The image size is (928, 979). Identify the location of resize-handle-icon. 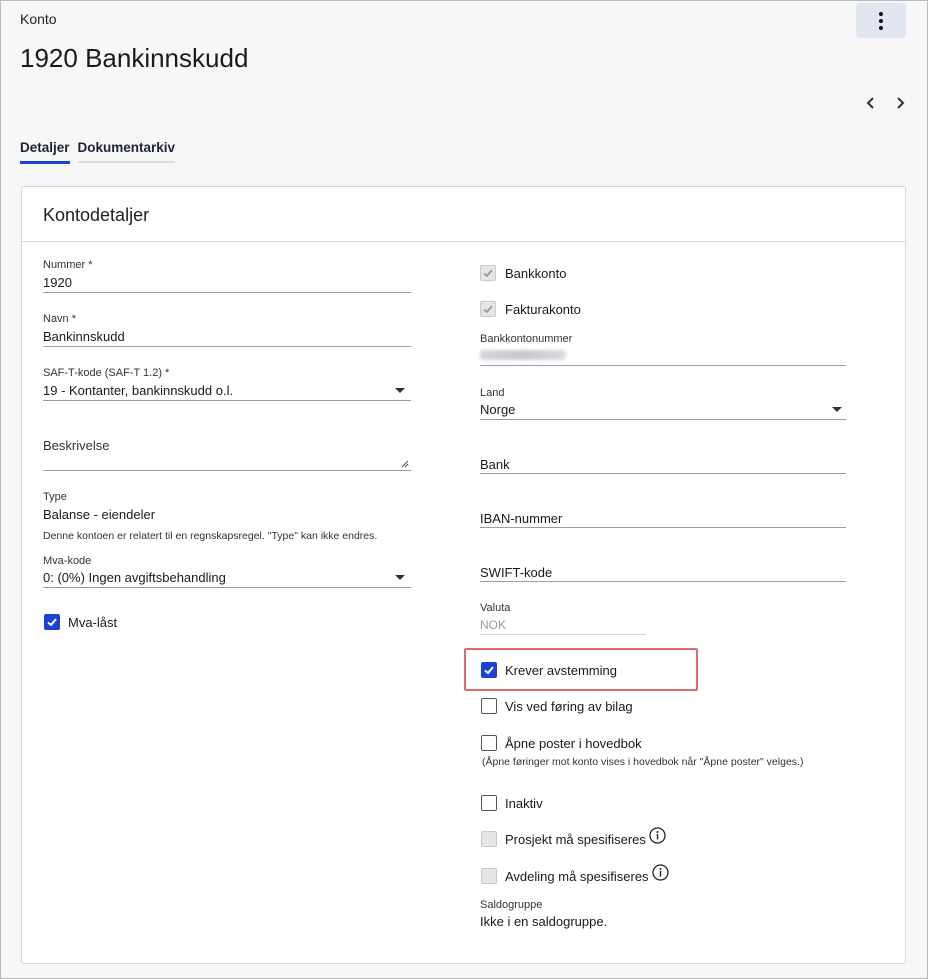
(405, 464).